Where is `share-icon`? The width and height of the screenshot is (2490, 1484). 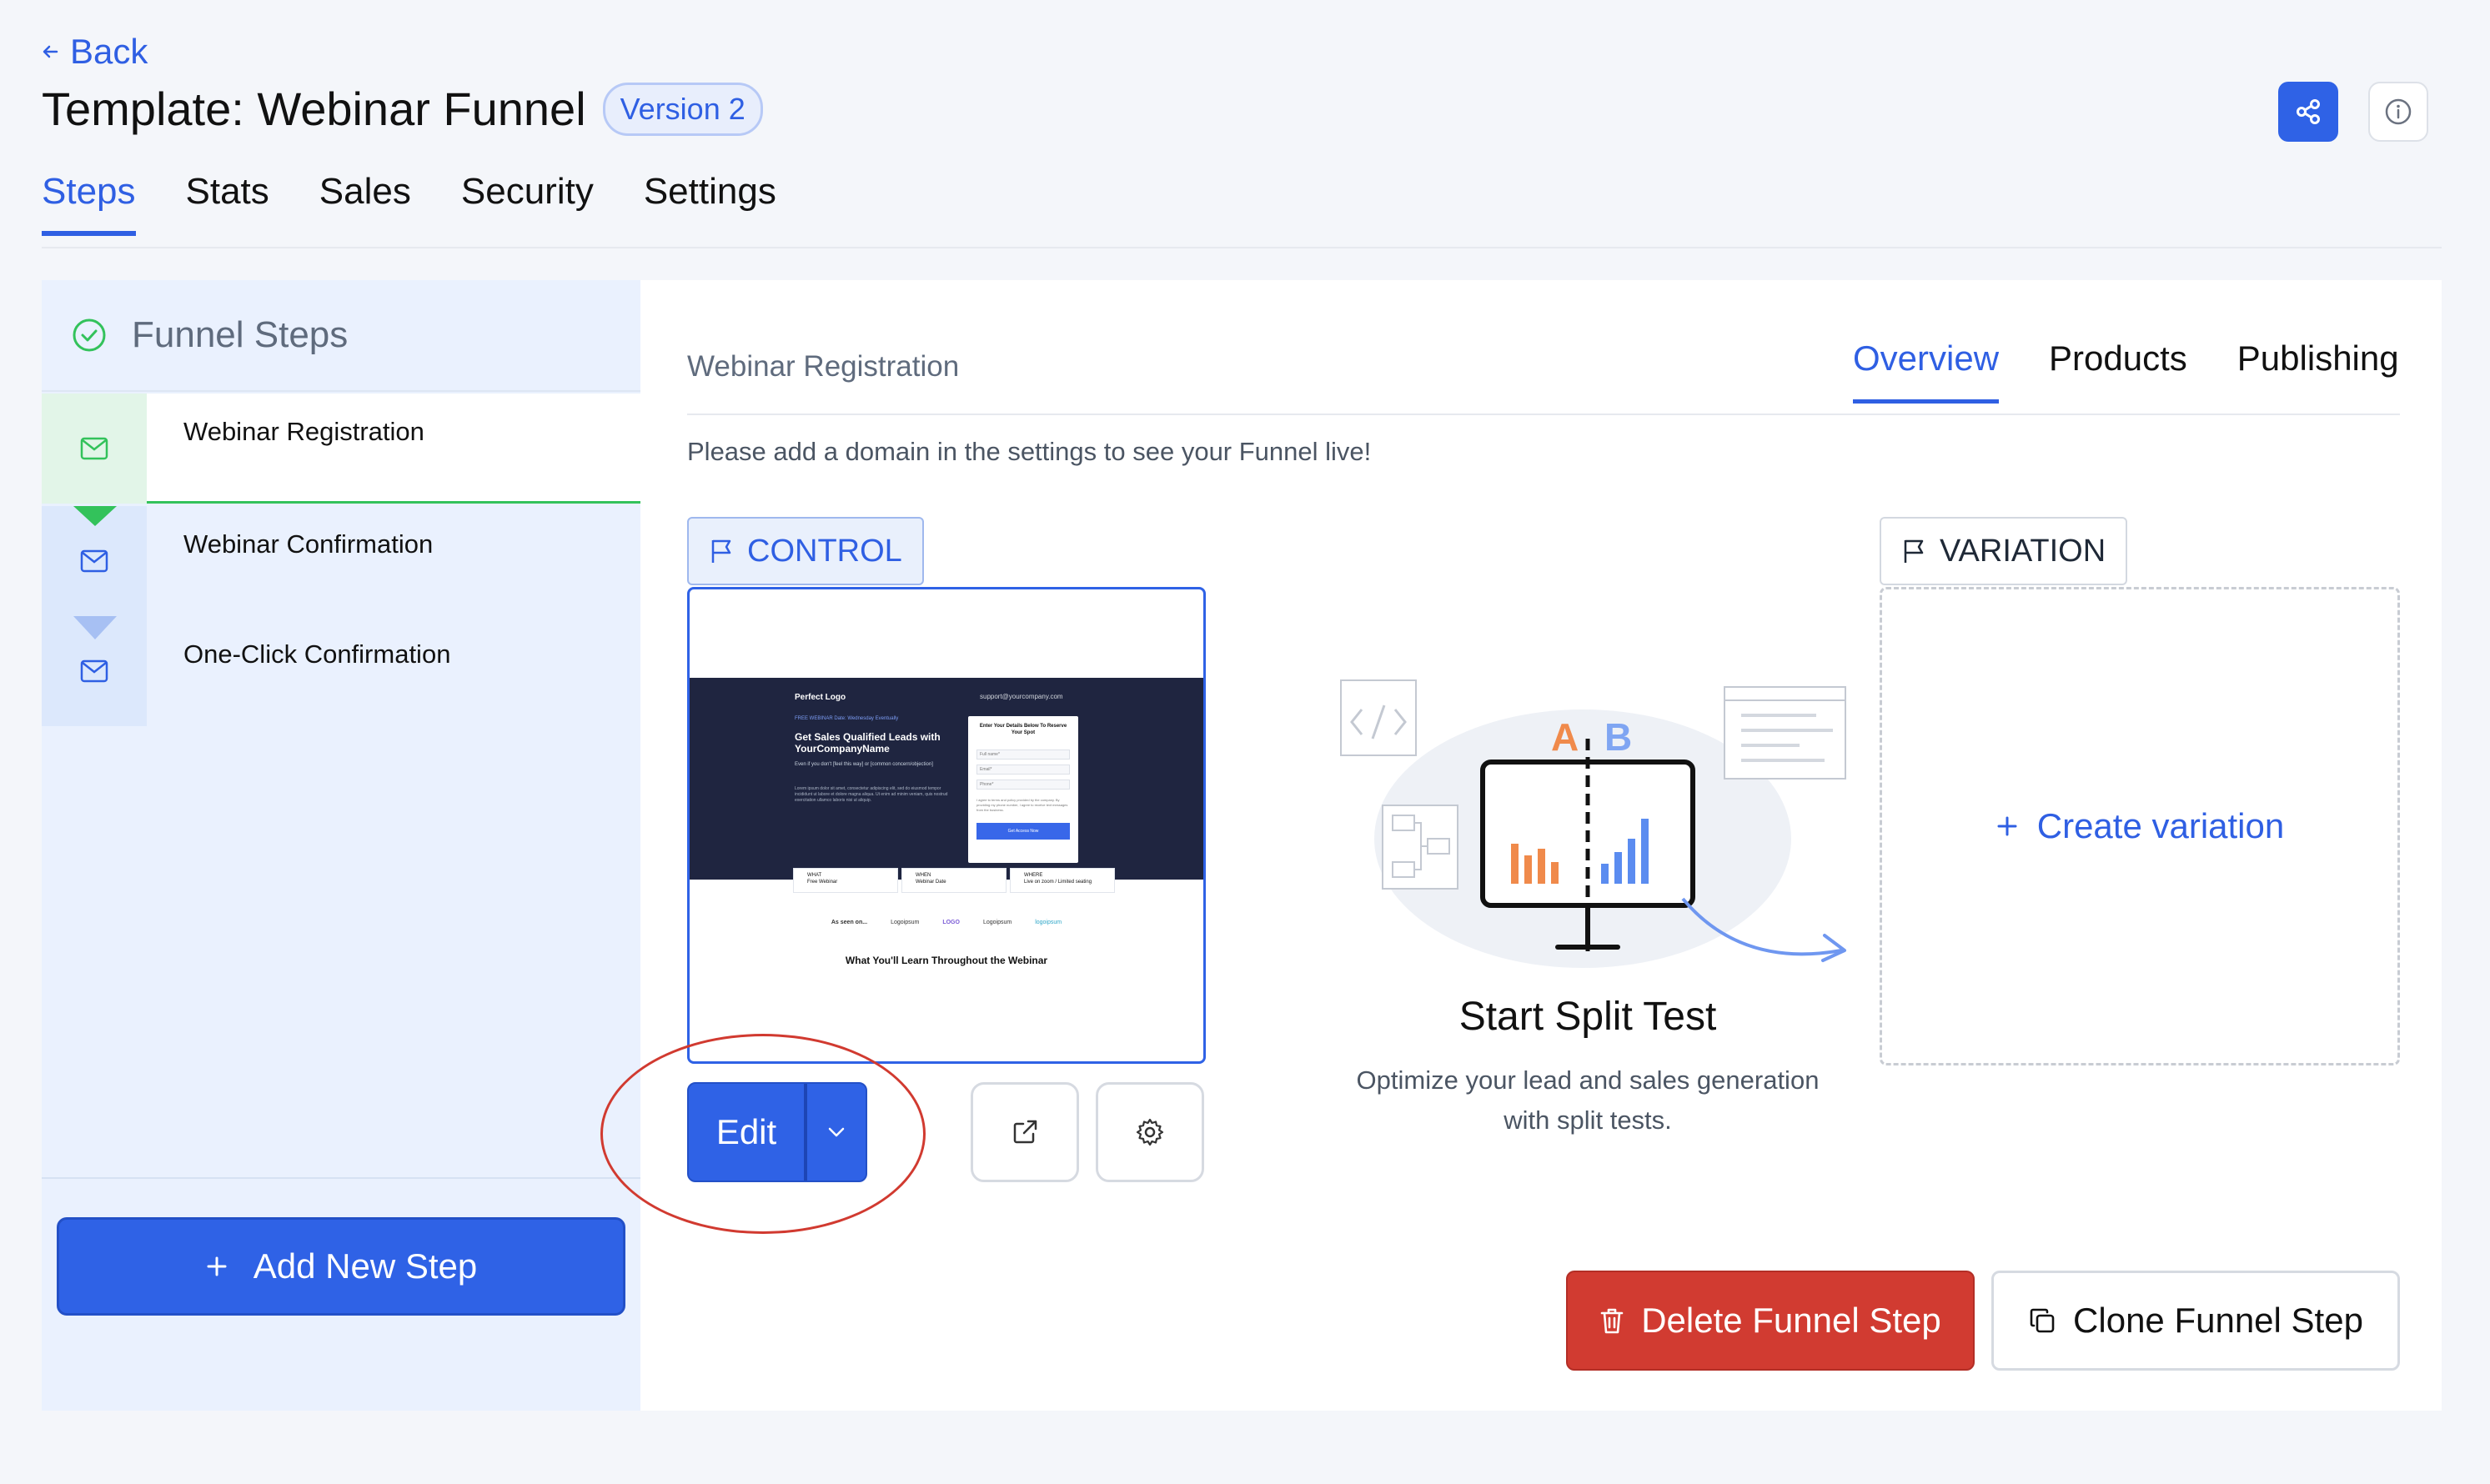 share-icon is located at coordinates (2308, 112).